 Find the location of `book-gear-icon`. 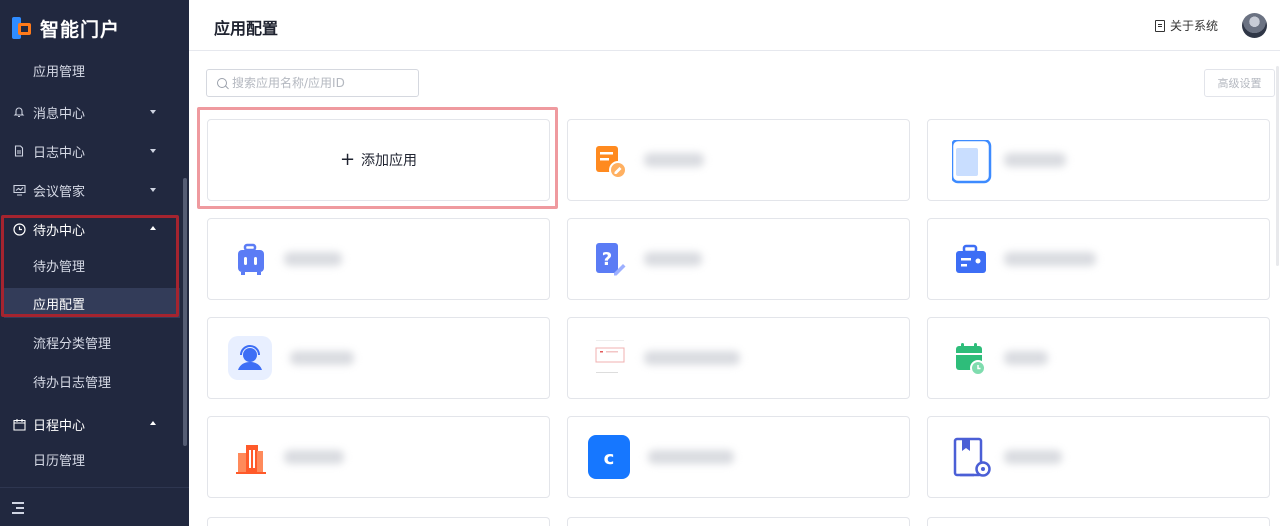

book-gear-icon is located at coordinates (971, 457).